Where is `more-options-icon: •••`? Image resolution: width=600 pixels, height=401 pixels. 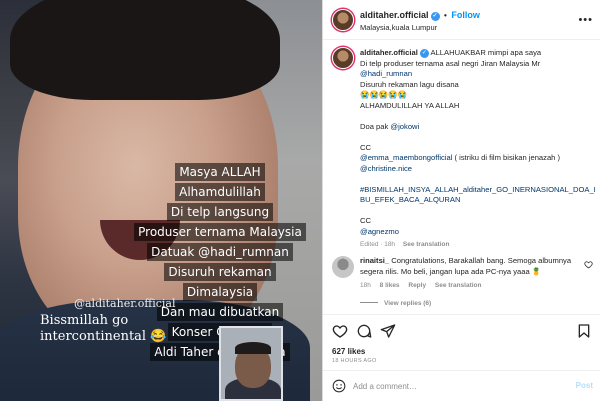 more-options-icon: ••• is located at coordinates (585, 20).